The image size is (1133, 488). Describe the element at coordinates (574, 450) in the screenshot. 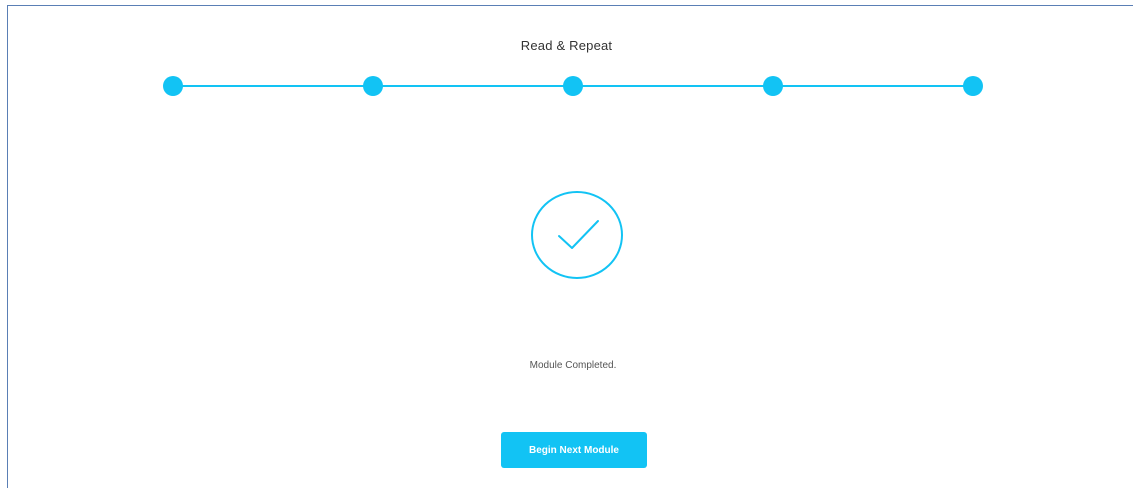

I see `begin-next-module-button: Begin Next Module` at that location.